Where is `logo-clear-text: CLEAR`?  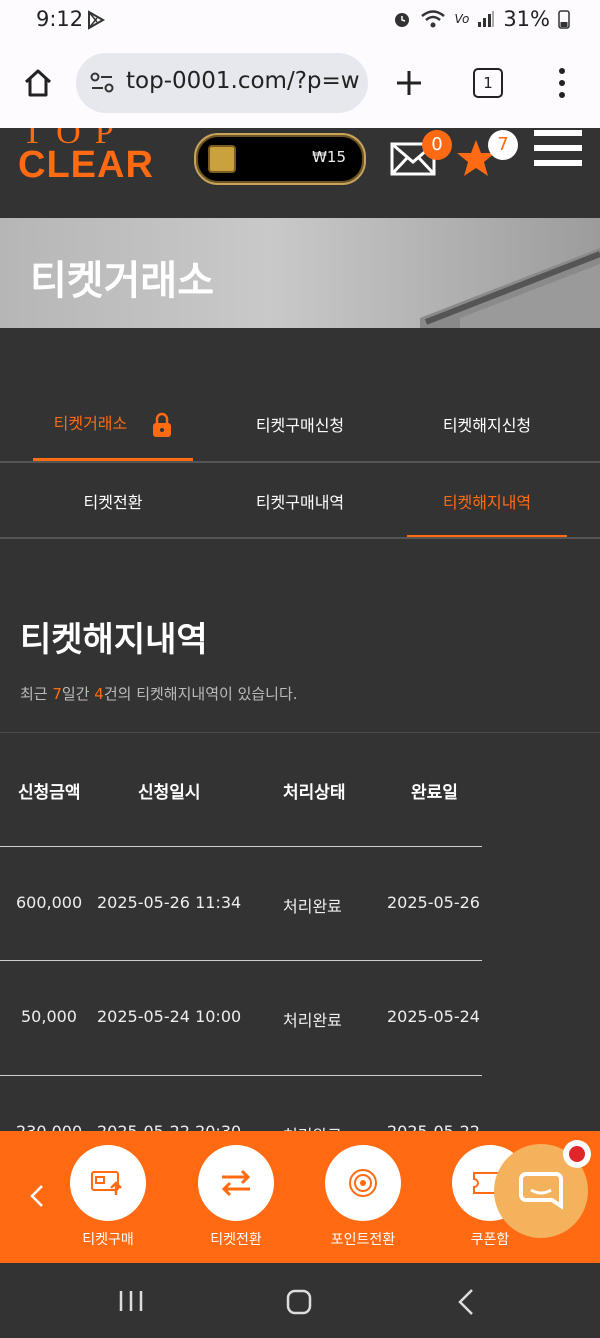 logo-clear-text: CLEAR is located at coordinates (86, 165).